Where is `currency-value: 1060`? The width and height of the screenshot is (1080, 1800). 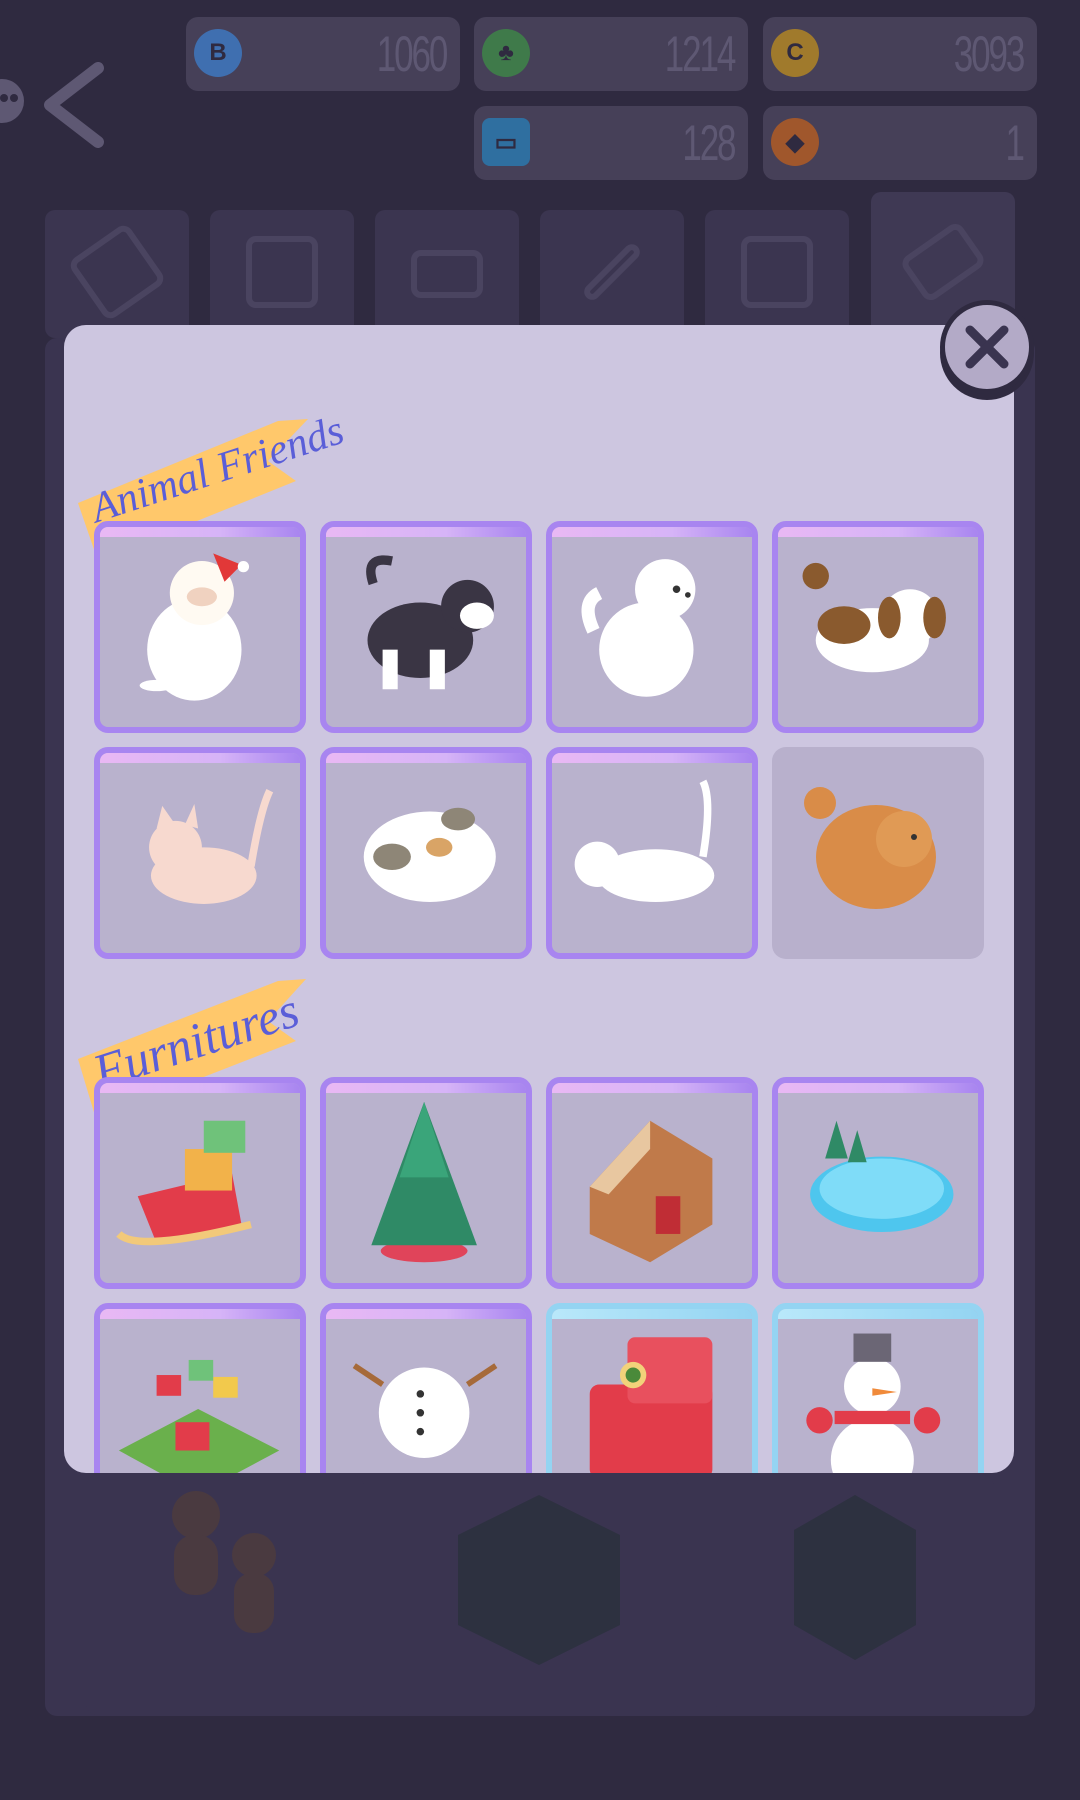
currency-value: 1060 is located at coordinates (412, 54).